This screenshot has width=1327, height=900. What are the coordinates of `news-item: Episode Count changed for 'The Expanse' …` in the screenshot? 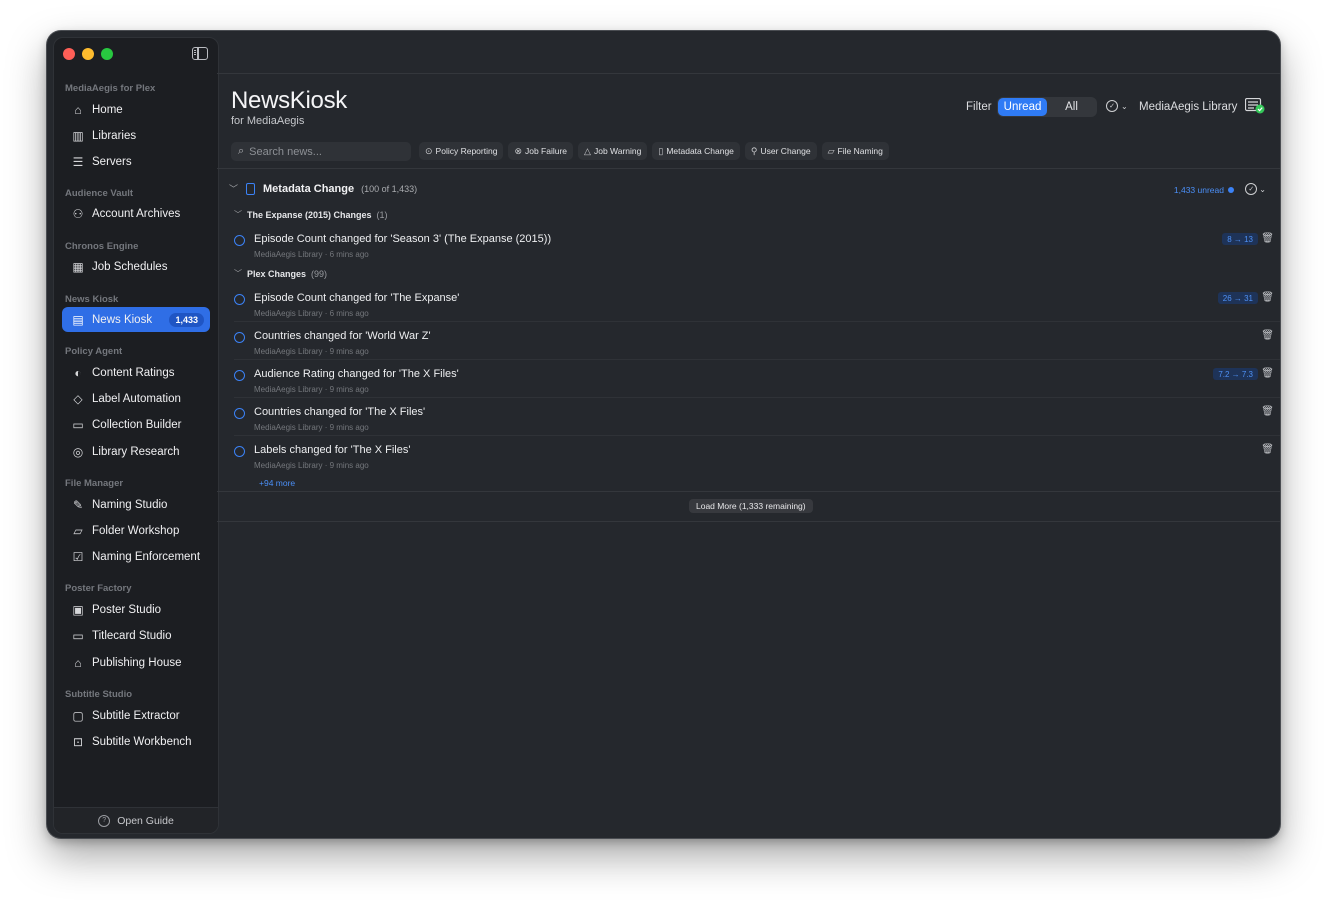 It's located at (757, 309).